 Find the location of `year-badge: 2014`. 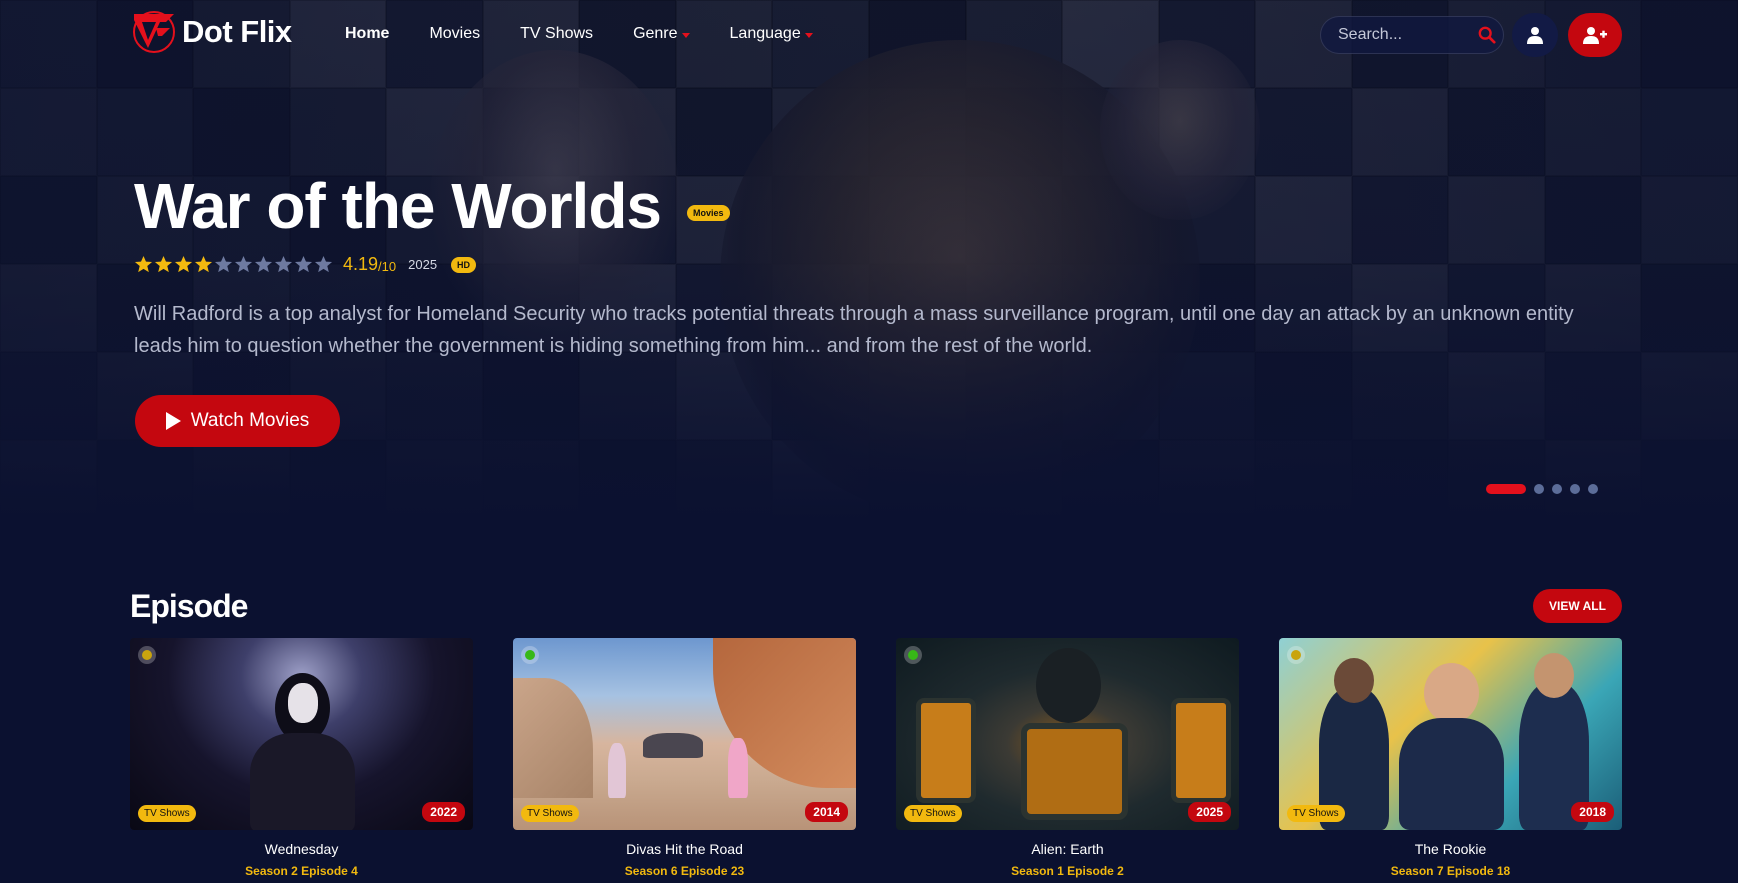

year-badge: 2014 is located at coordinates (826, 812).